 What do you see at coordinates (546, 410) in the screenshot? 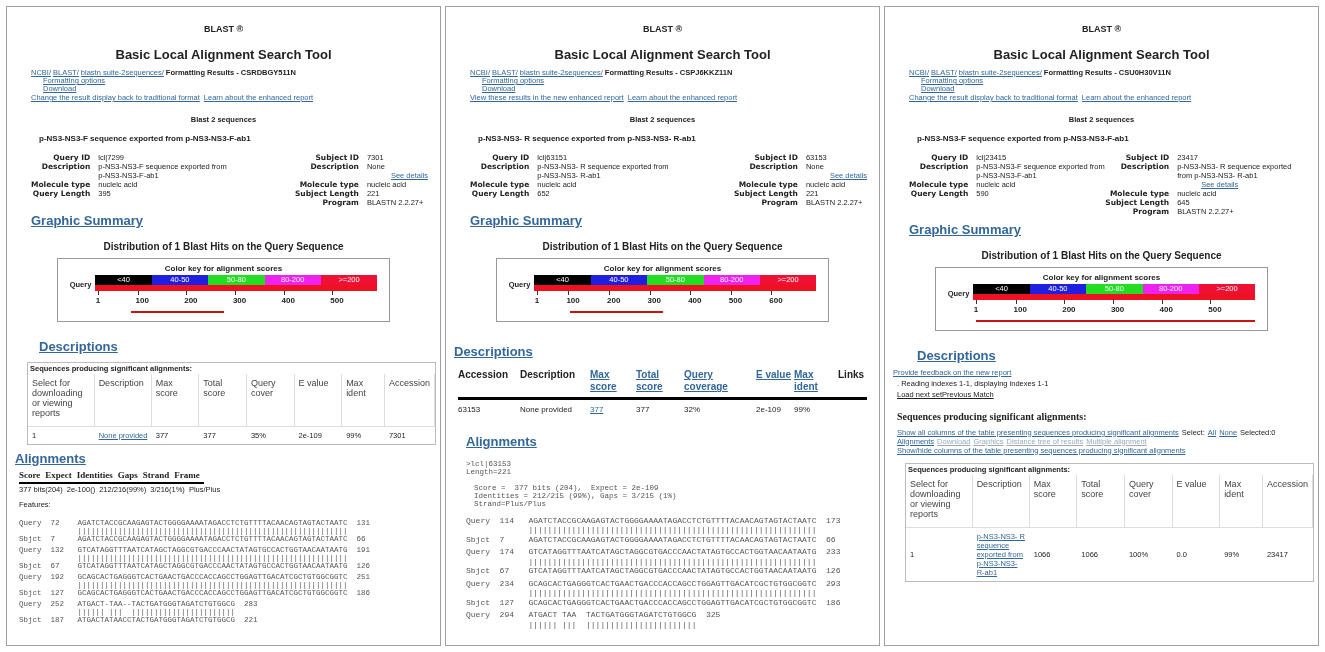
I see `table-cell: None provided` at bounding box center [546, 410].